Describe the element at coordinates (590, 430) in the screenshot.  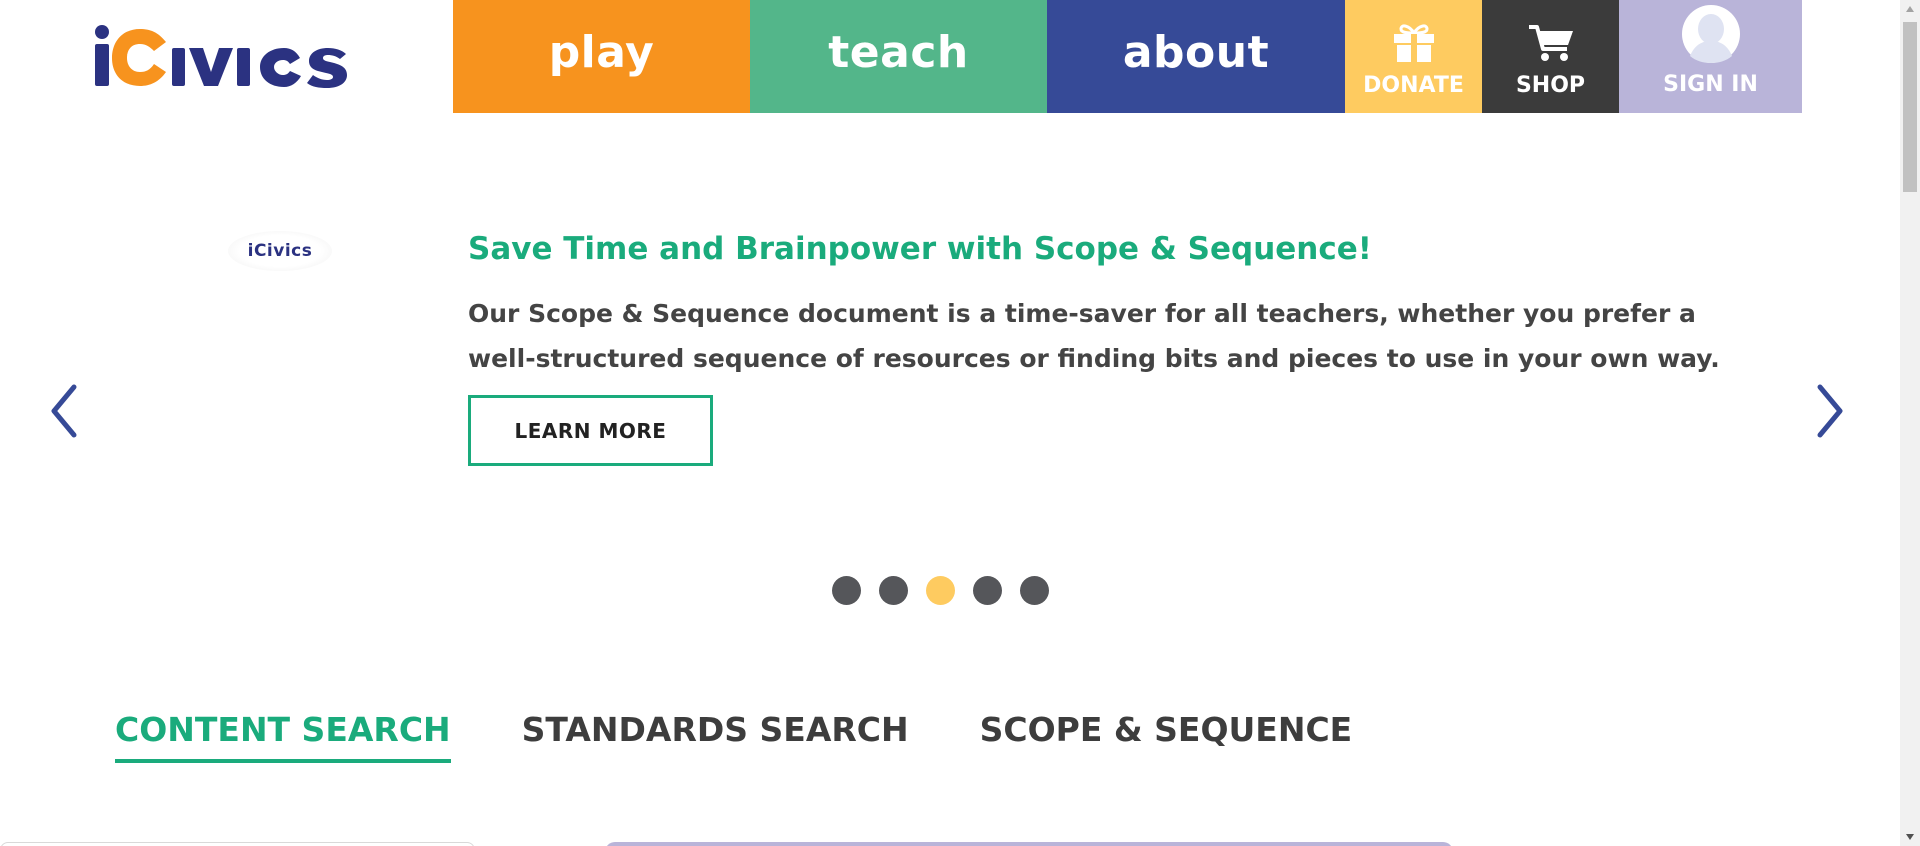
I see `learn-more-button: LEARN MORE` at that location.